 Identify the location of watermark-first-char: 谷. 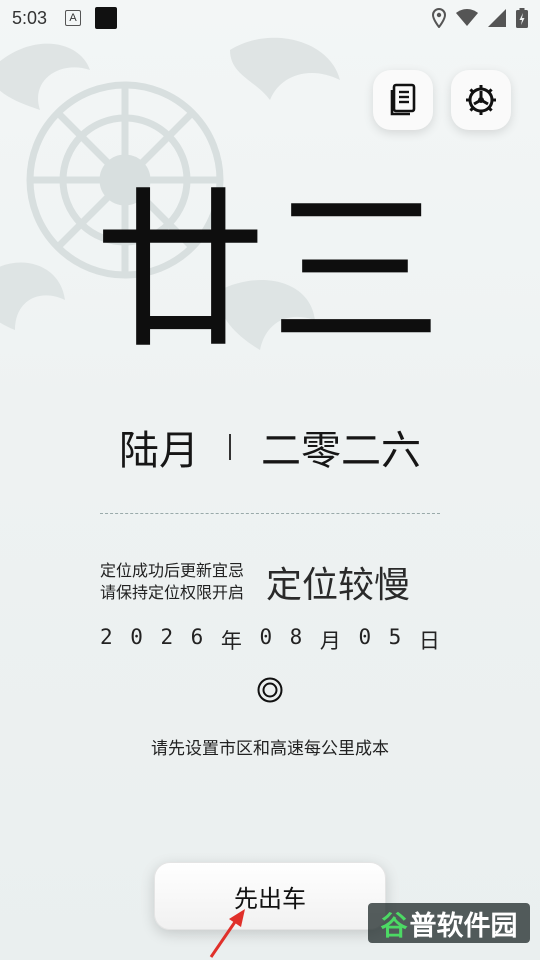
(394, 926).